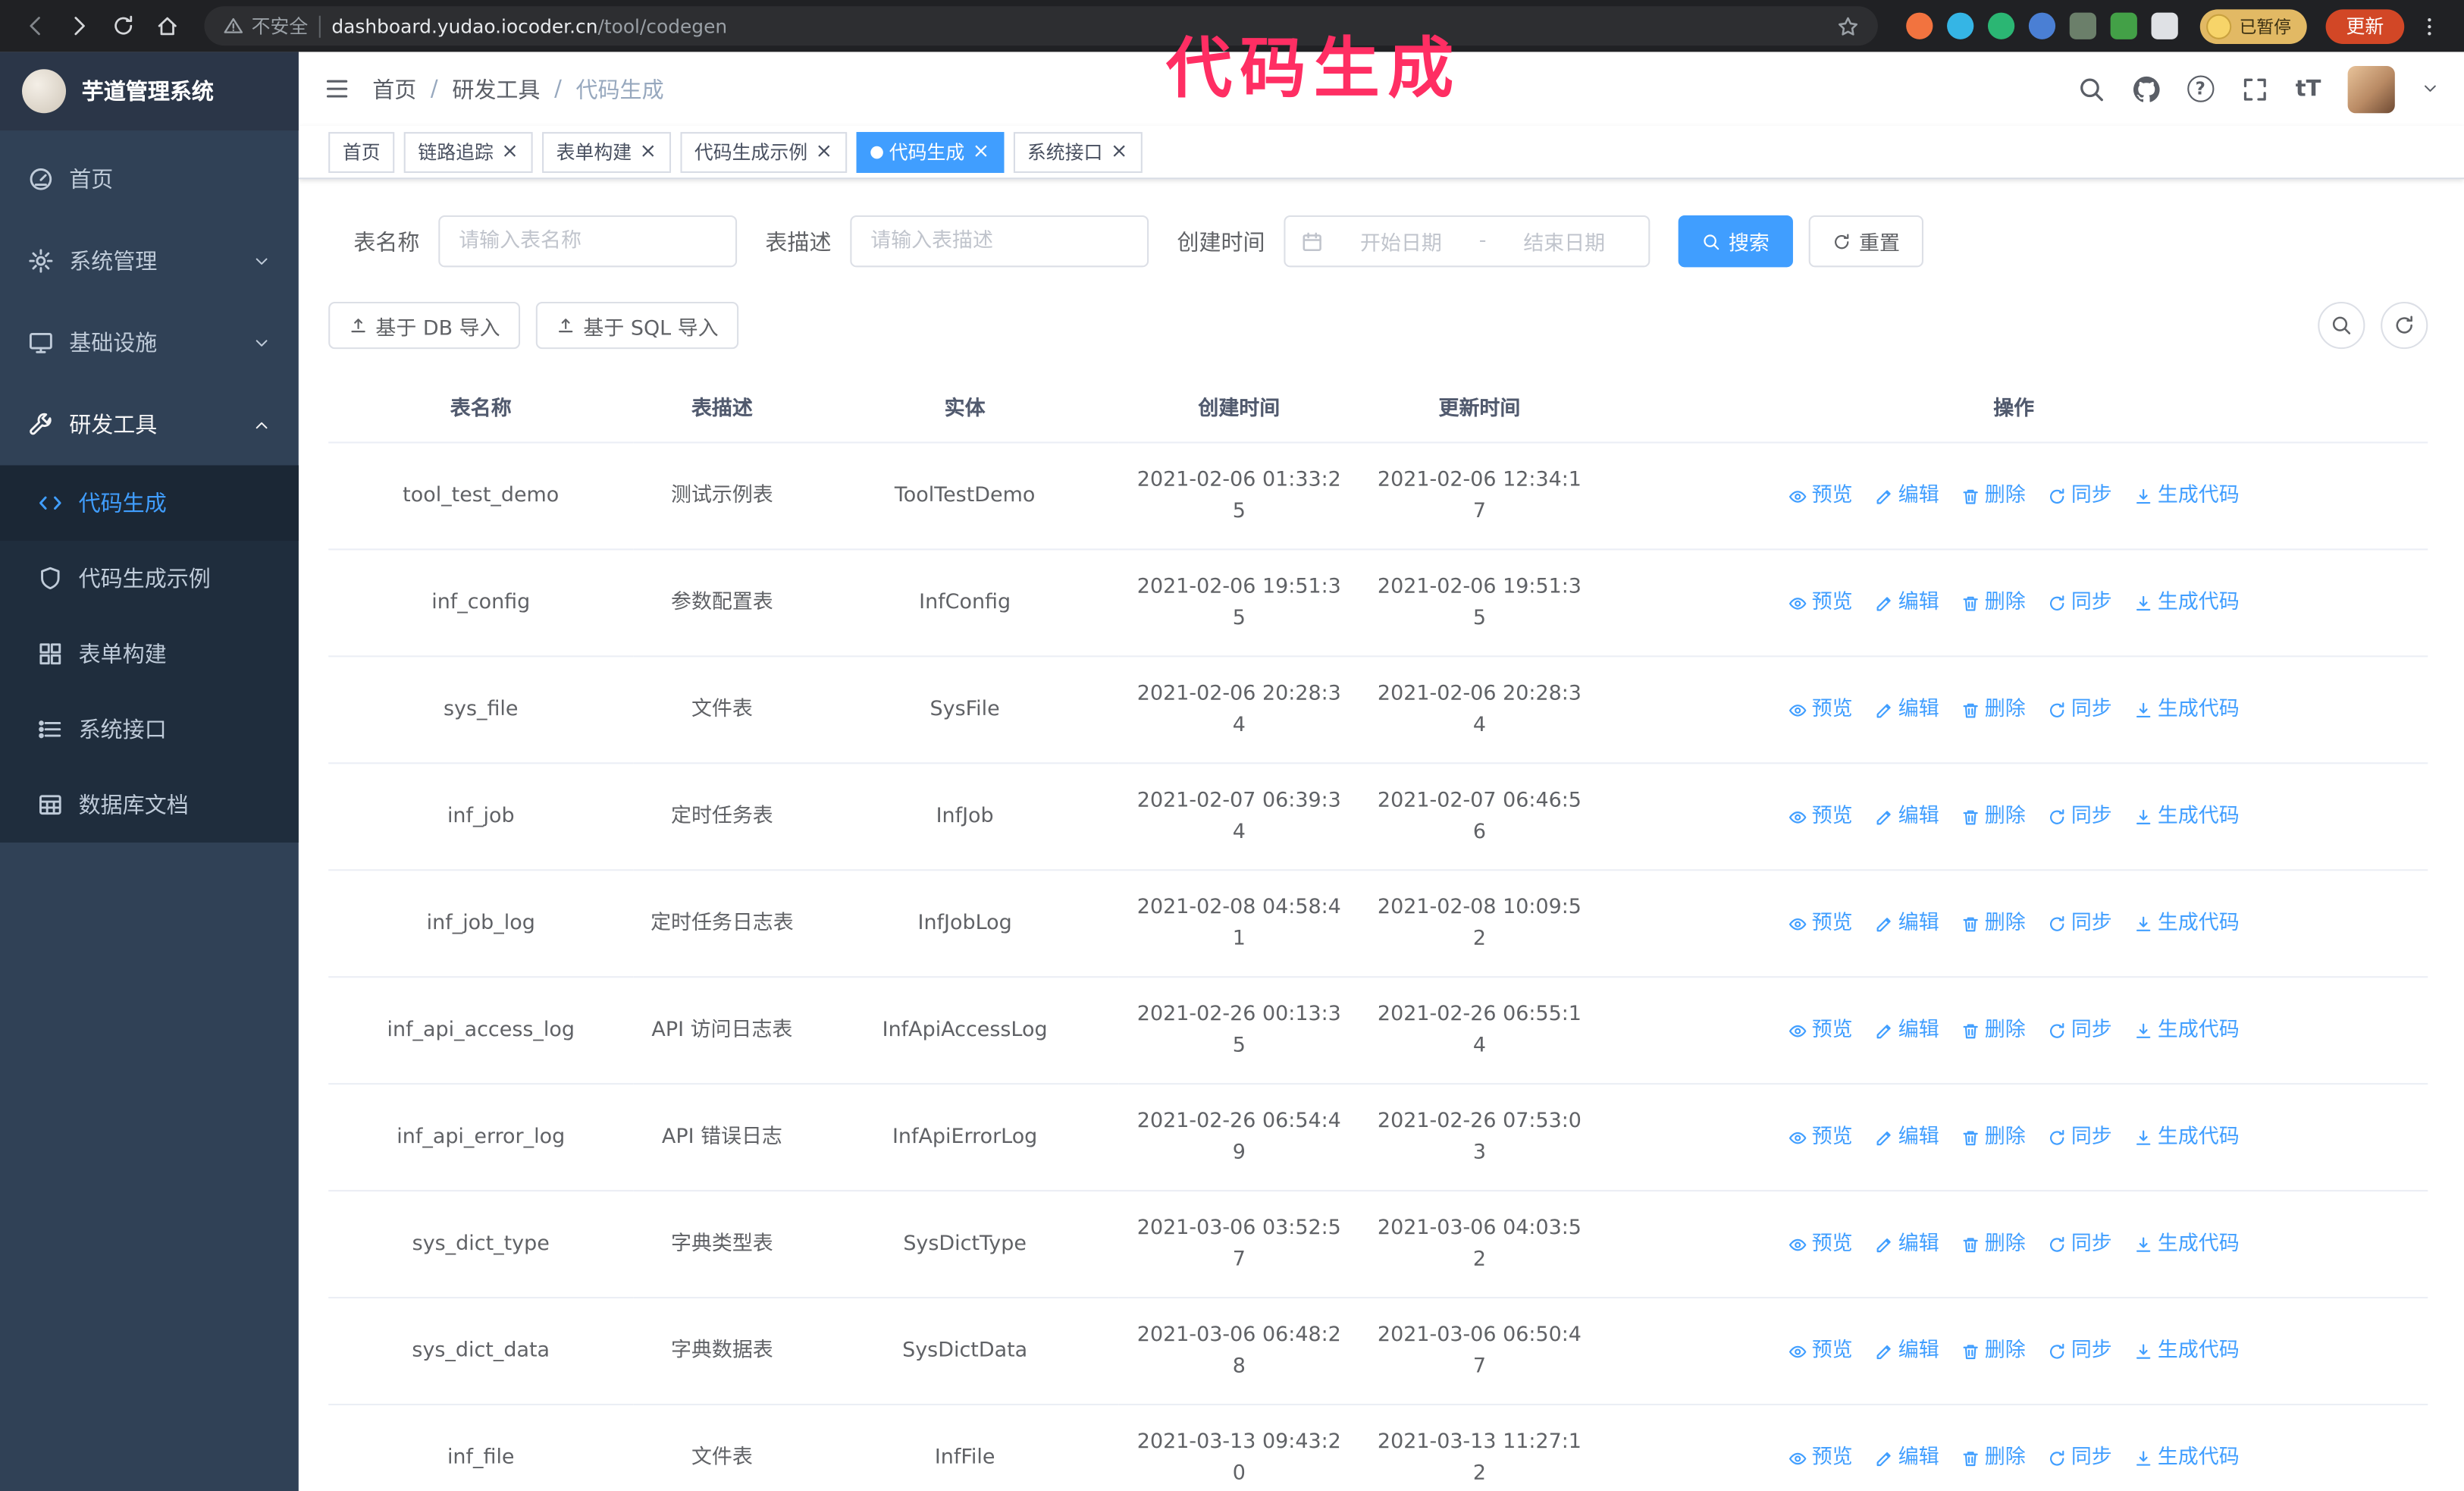 The height and width of the screenshot is (1491, 2464). Describe the element at coordinates (150, 261) in the screenshot. I see `sidebar-item-system: 系统管理` at that location.